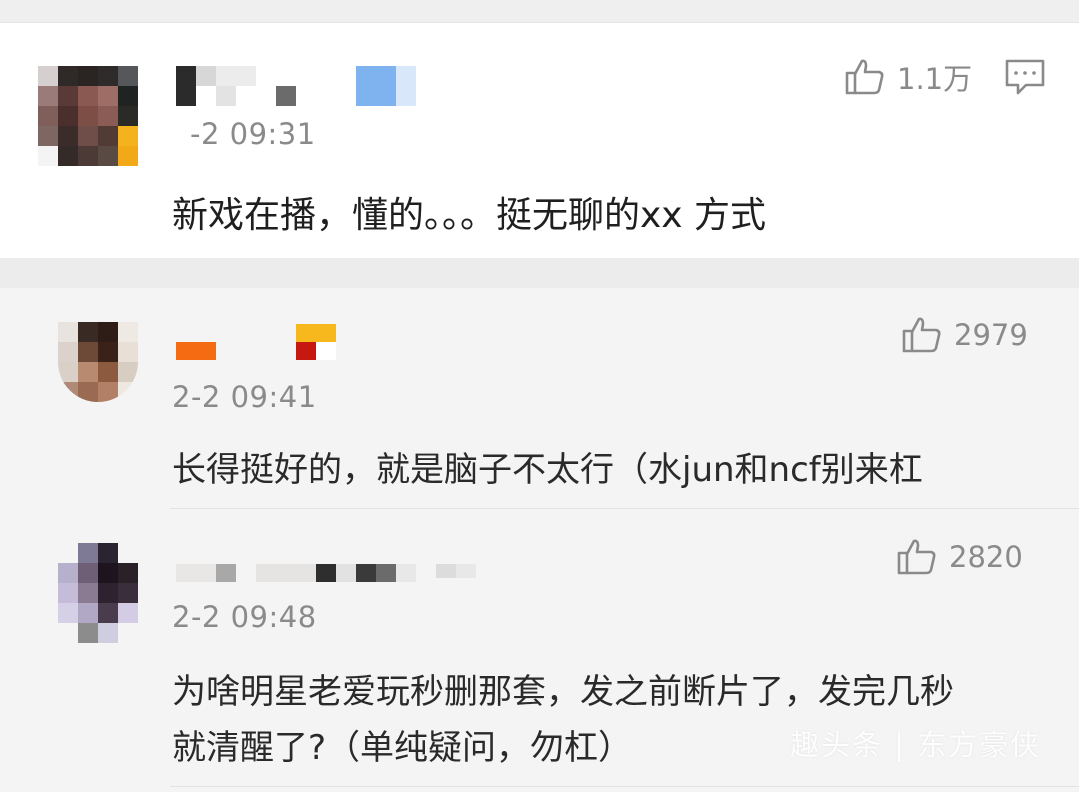  I want to click on like-button: 1.1万, so click(908, 77).